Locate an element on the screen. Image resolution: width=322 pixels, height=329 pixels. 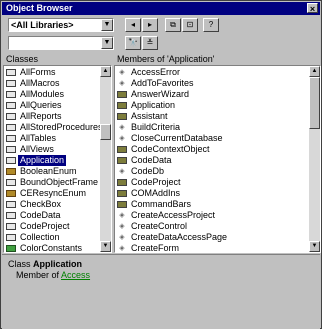
member-item: CommandBars is located at coordinates (212, 204).